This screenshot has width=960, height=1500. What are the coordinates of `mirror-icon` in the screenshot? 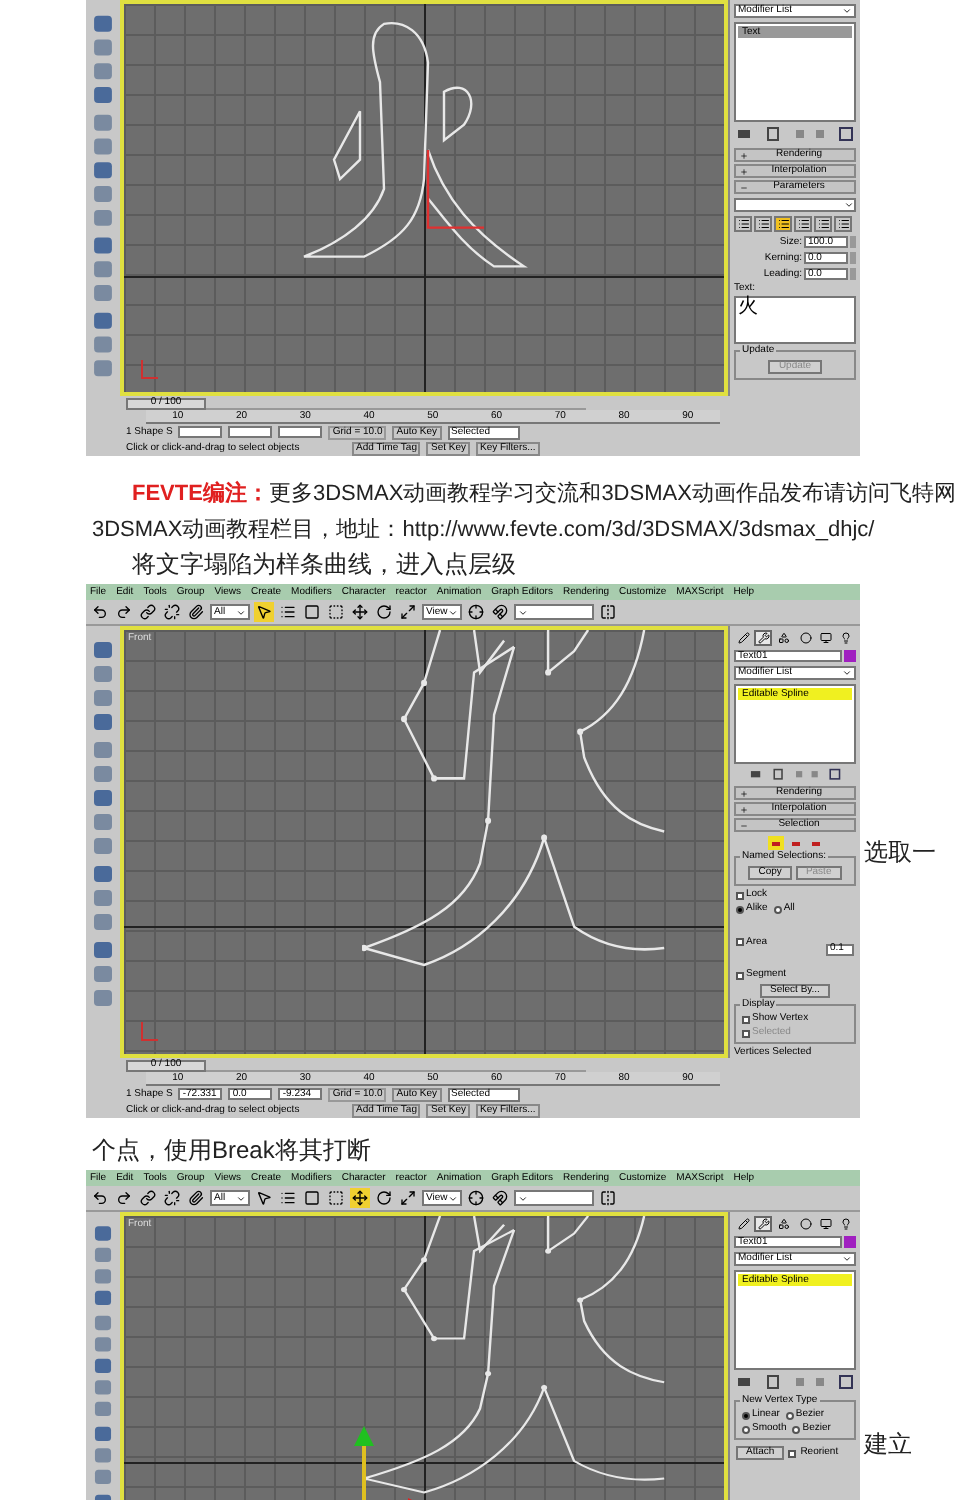 It's located at (608, 1198).